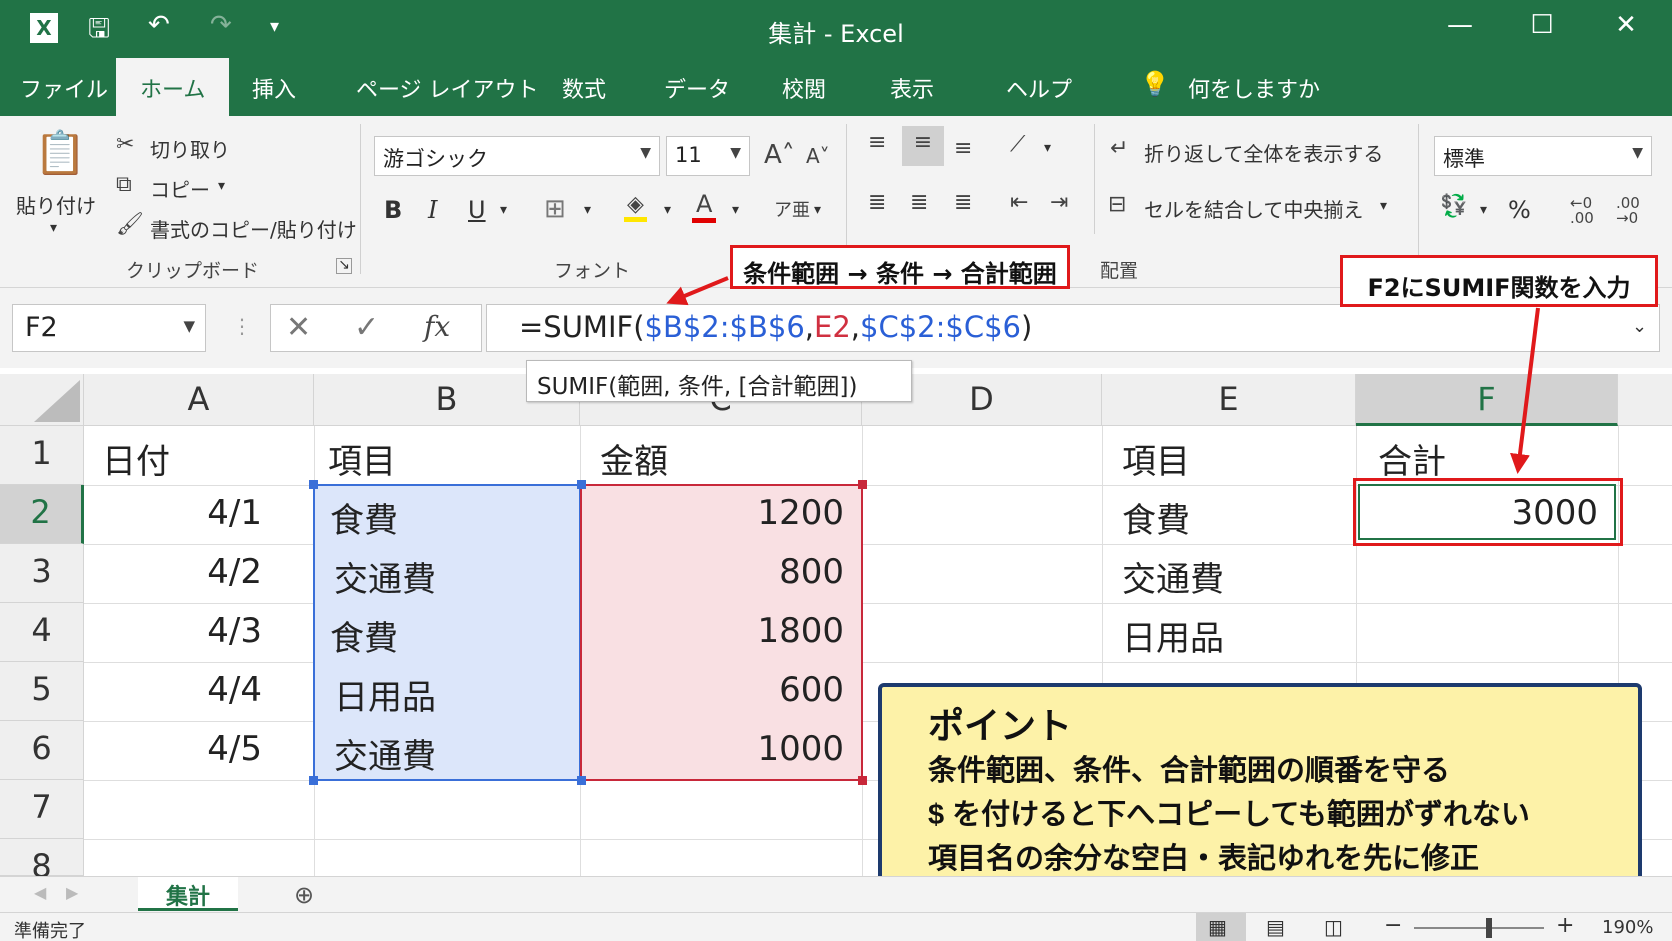 This screenshot has width=1672, height=941. What do you see at coordinates (1000, 725) in the screenshot?
I see `point-title: ポイント` at bounding box center [1000, 725].